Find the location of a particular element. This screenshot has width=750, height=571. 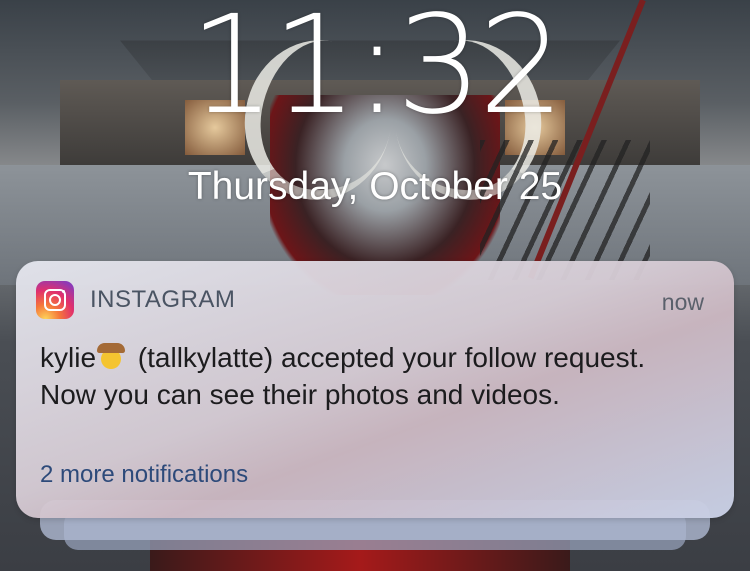

notification-username: kylie is located at coordinates (68, 357).